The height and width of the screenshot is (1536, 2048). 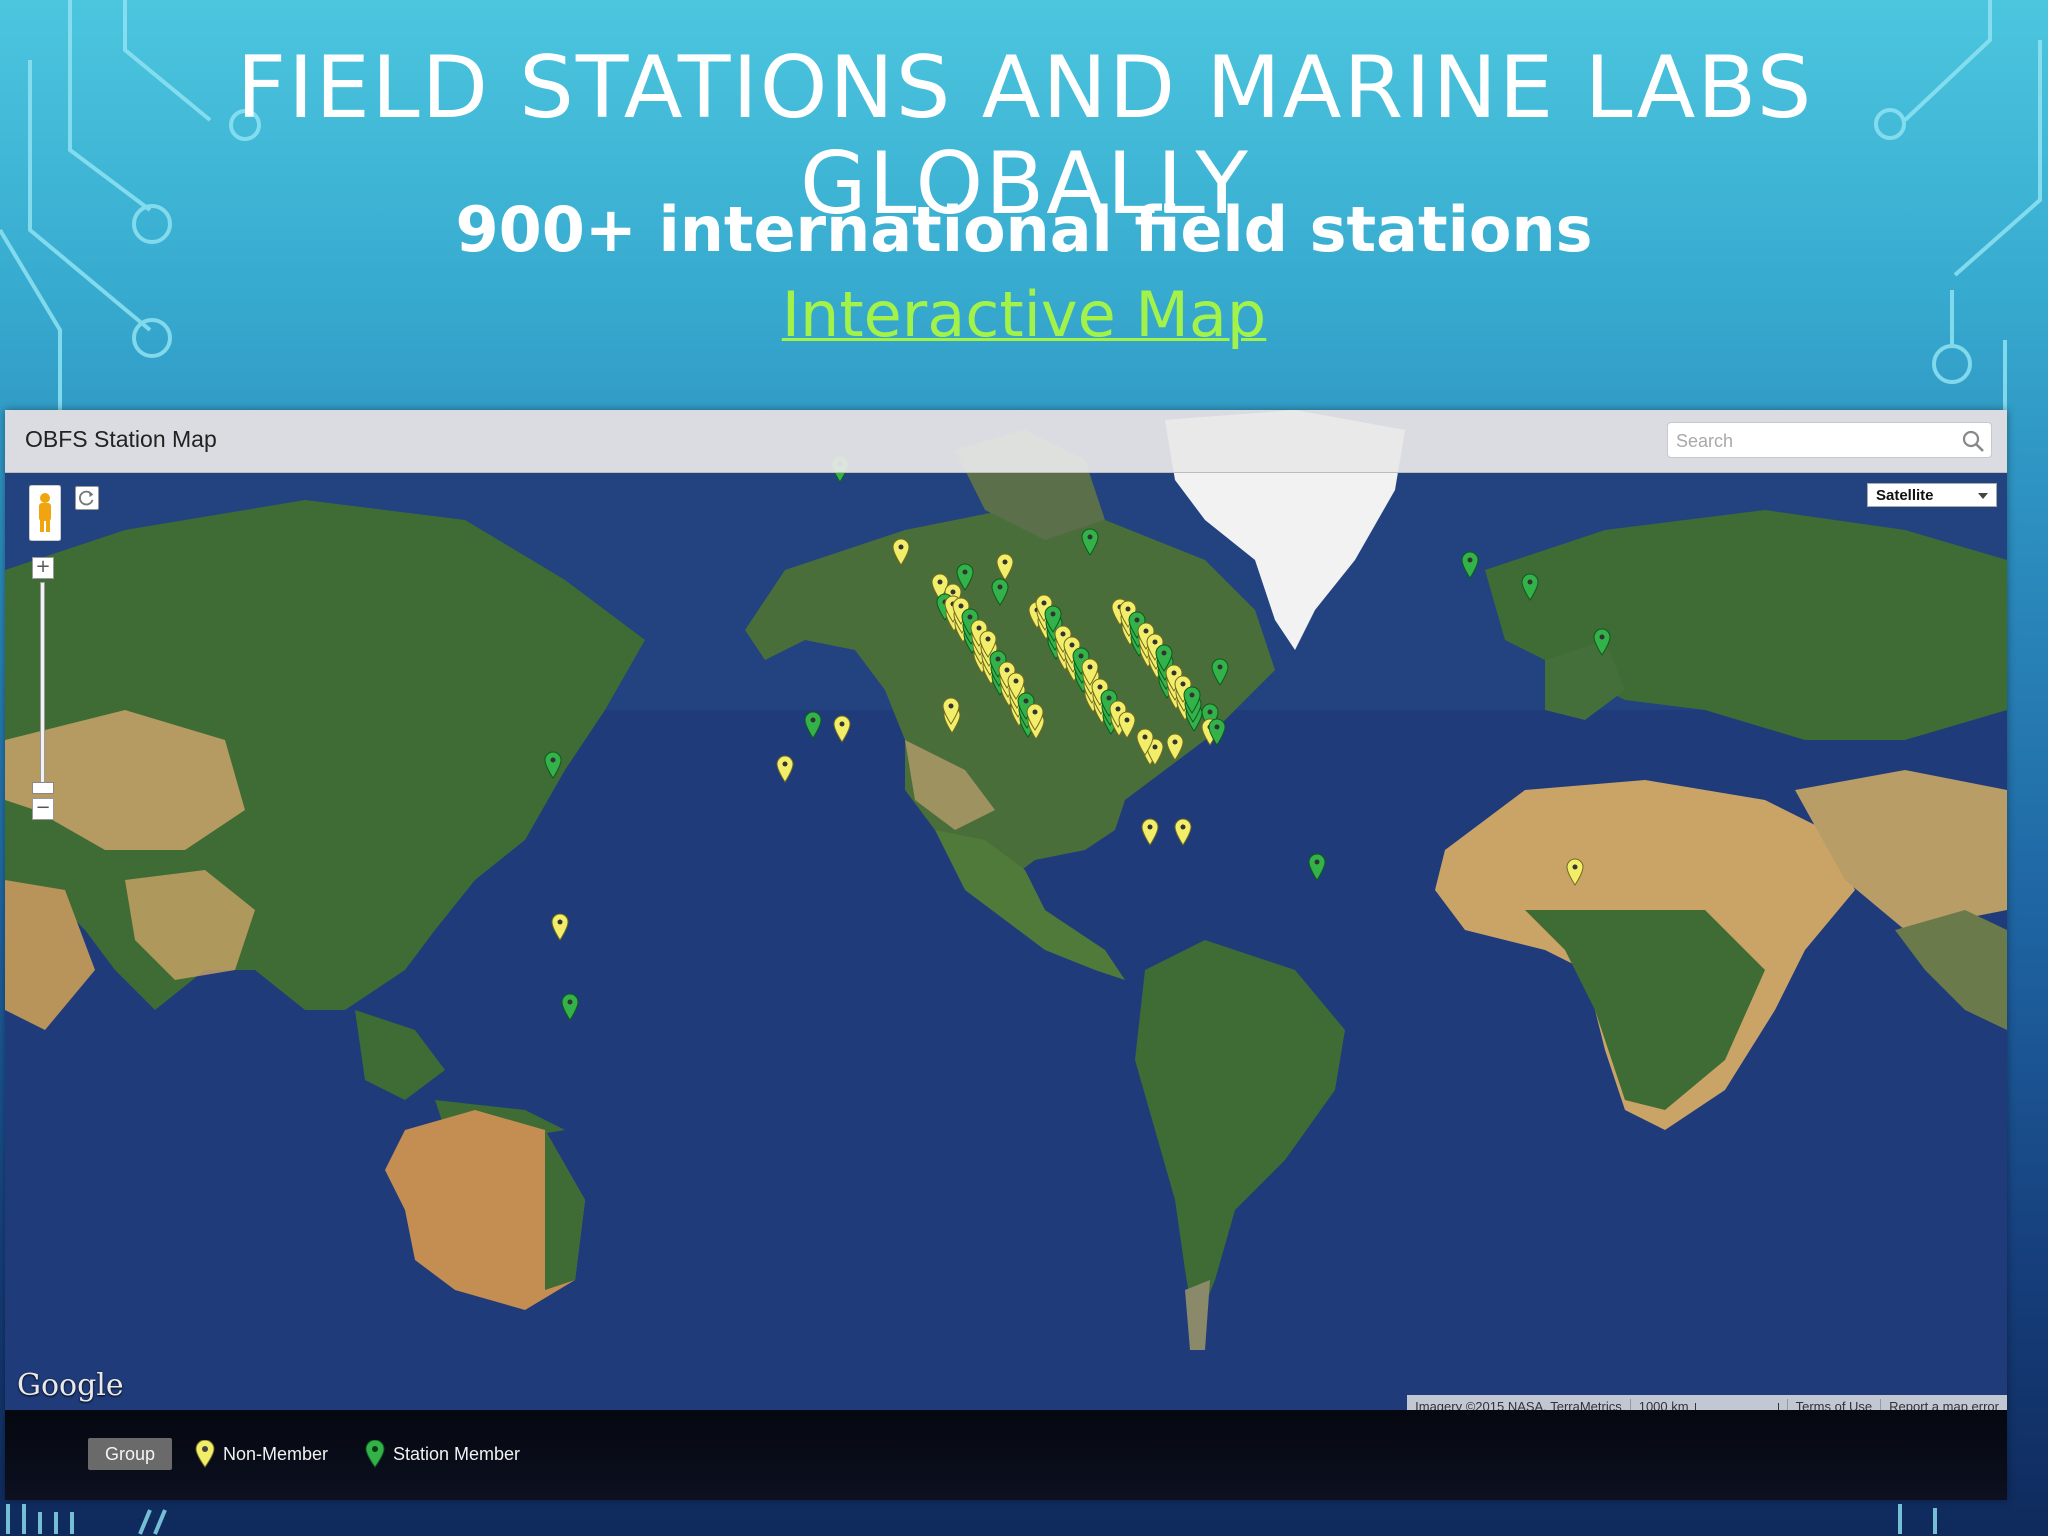 I want to click on map-header-title: OBFS Station Map, so click(x=121, y=439).